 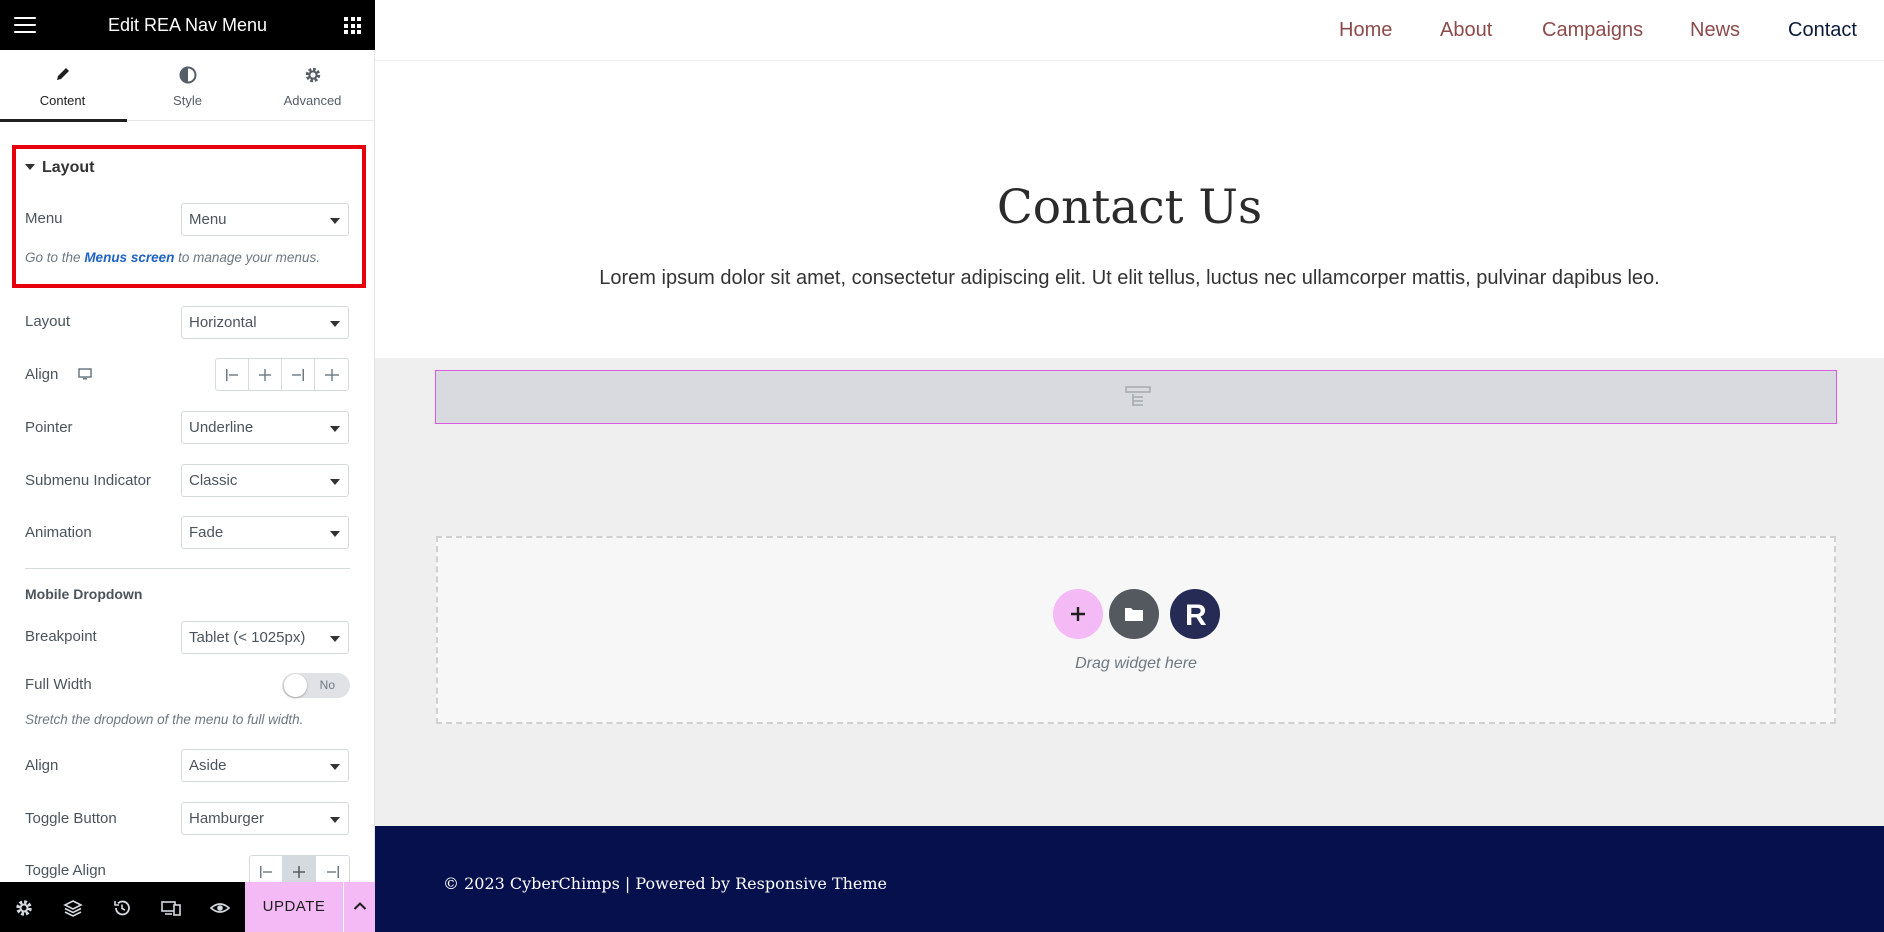 I want to click on panel-header: Edit REA Nav Menu, so click(x=187, y=25).